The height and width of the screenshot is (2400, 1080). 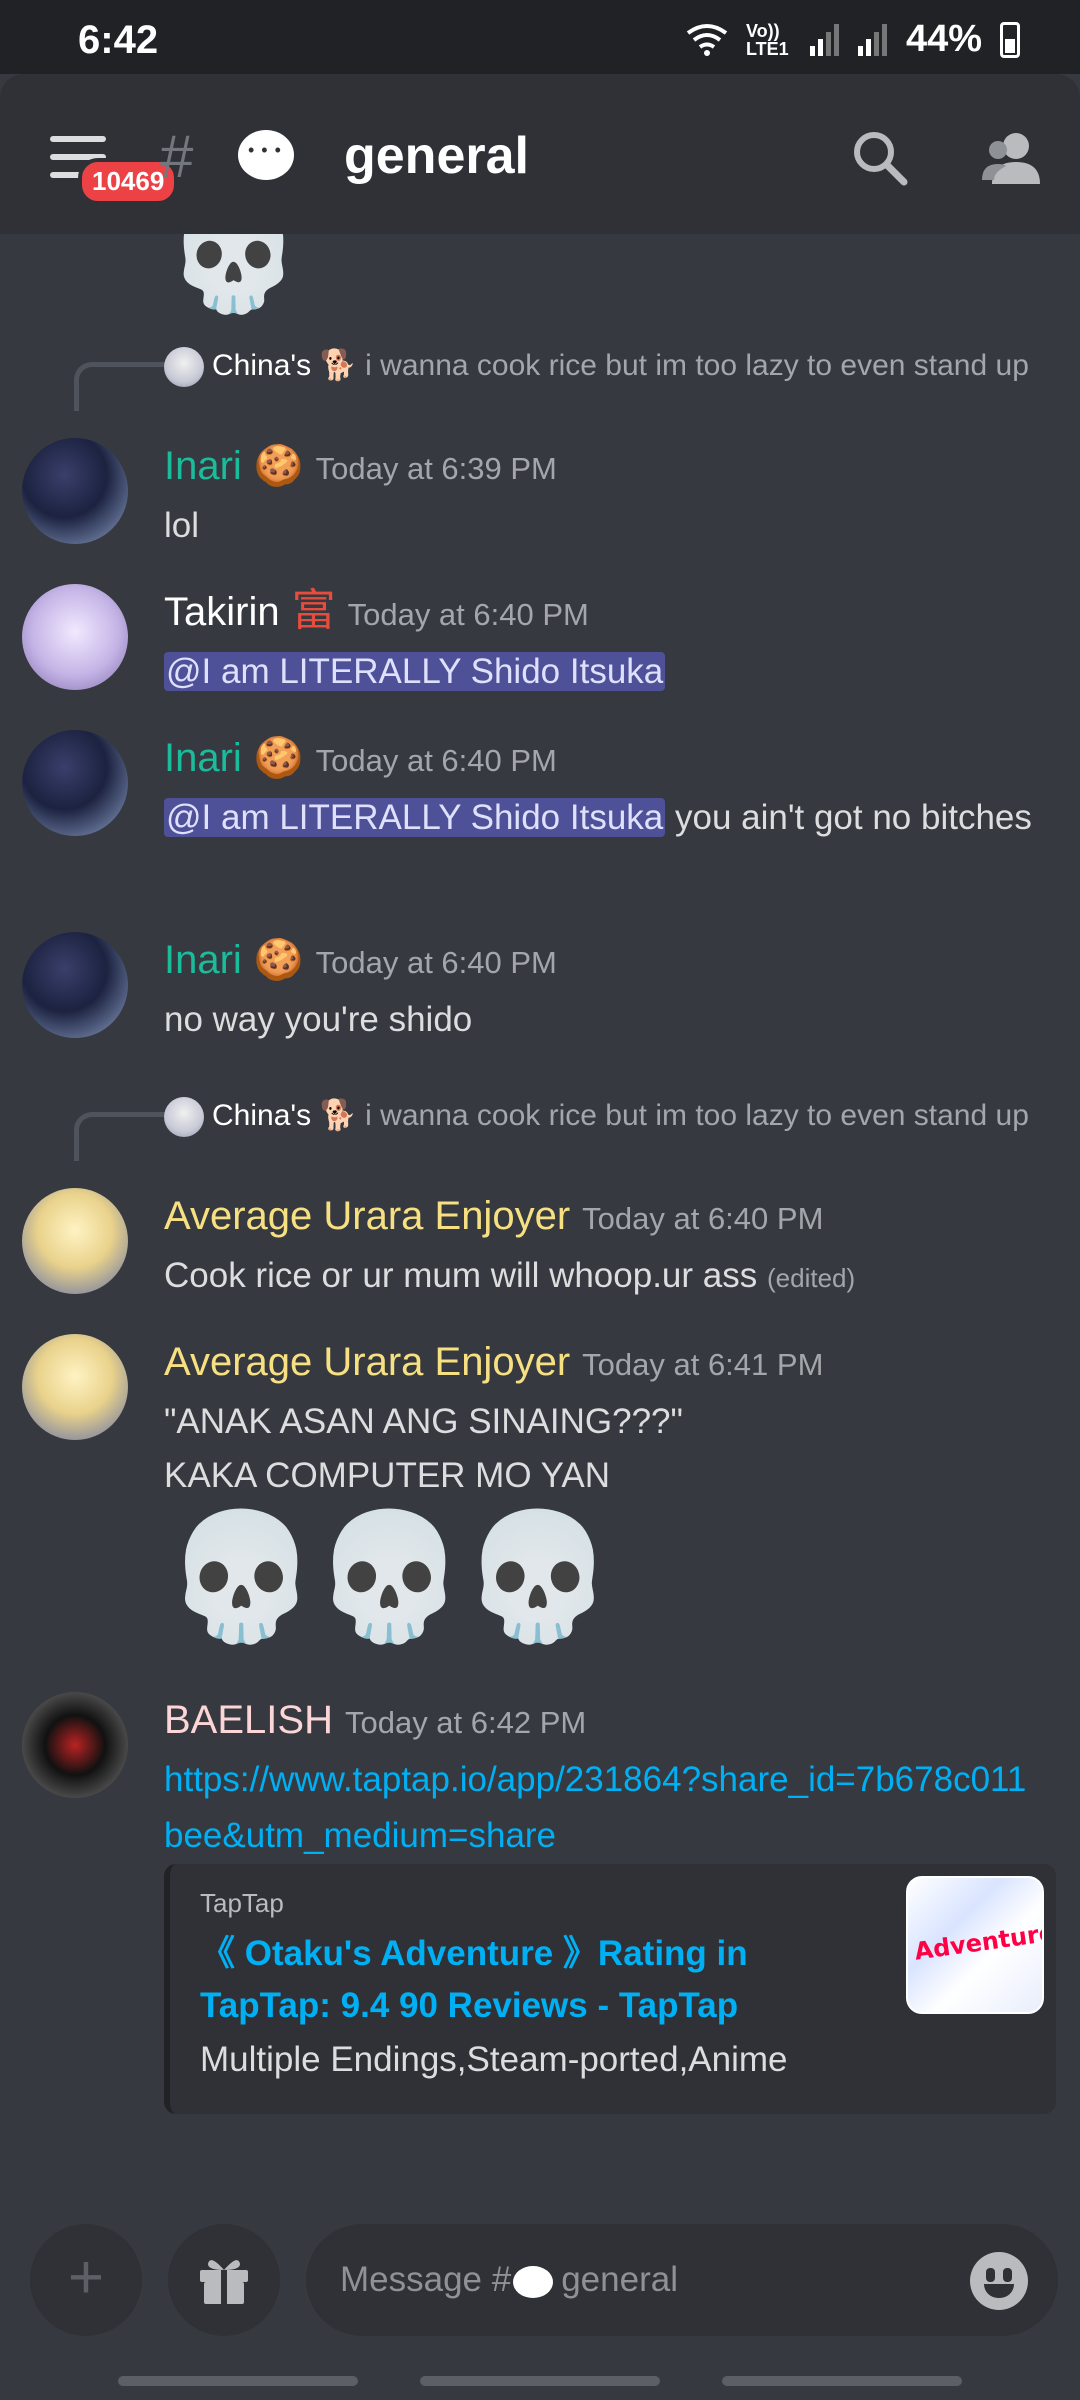 What do you see at coordinates (978, 1942) in the screenshot?
I see `thumbnail-logo-text: Adventure` at bounding box center [978, 1942].